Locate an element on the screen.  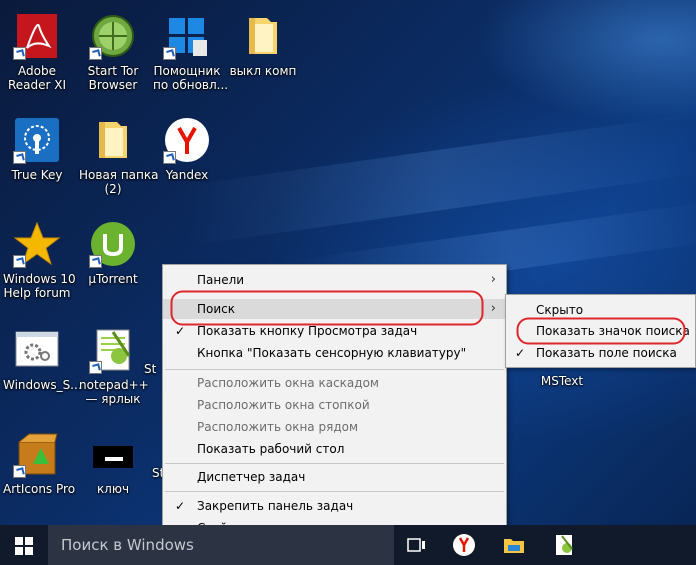
utorrent-icon is located at coordinates (113, 244).